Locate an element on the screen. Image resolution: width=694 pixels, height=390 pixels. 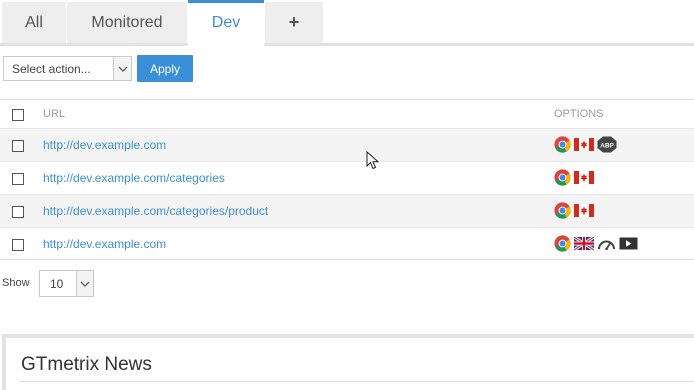
options-column-header: OPTIONS is located at coordinates (579, 114).